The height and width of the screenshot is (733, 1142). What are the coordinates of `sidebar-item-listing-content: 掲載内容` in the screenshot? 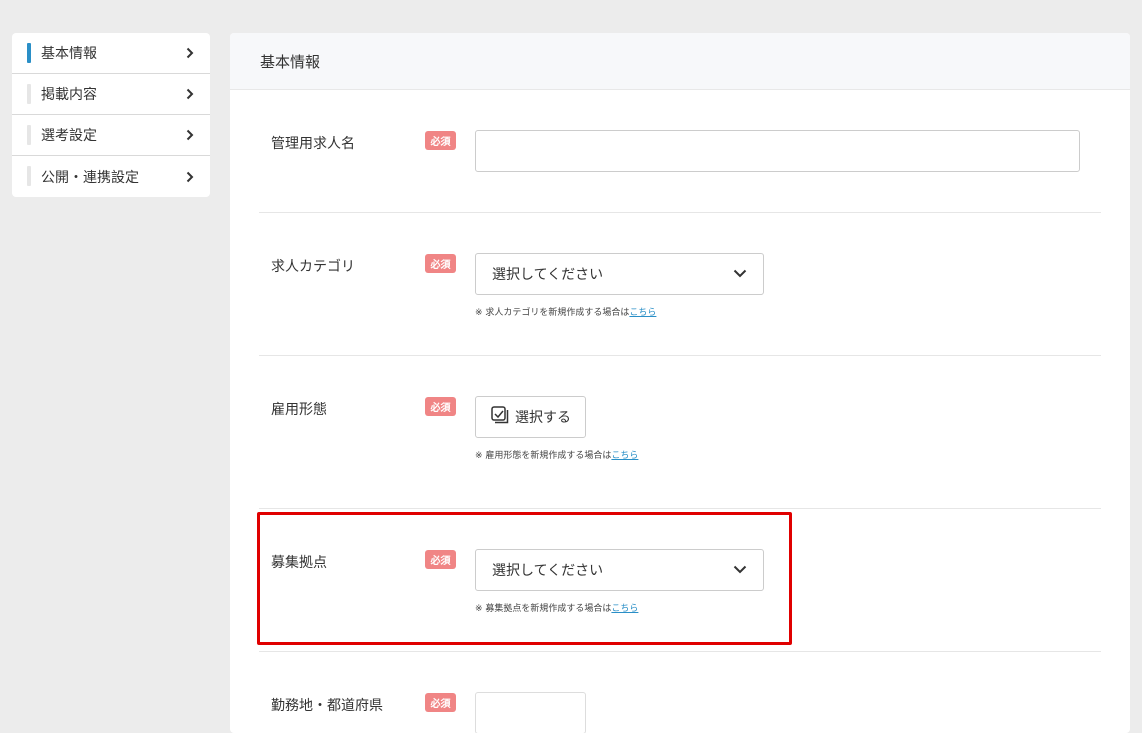 It's located at (111, 94).